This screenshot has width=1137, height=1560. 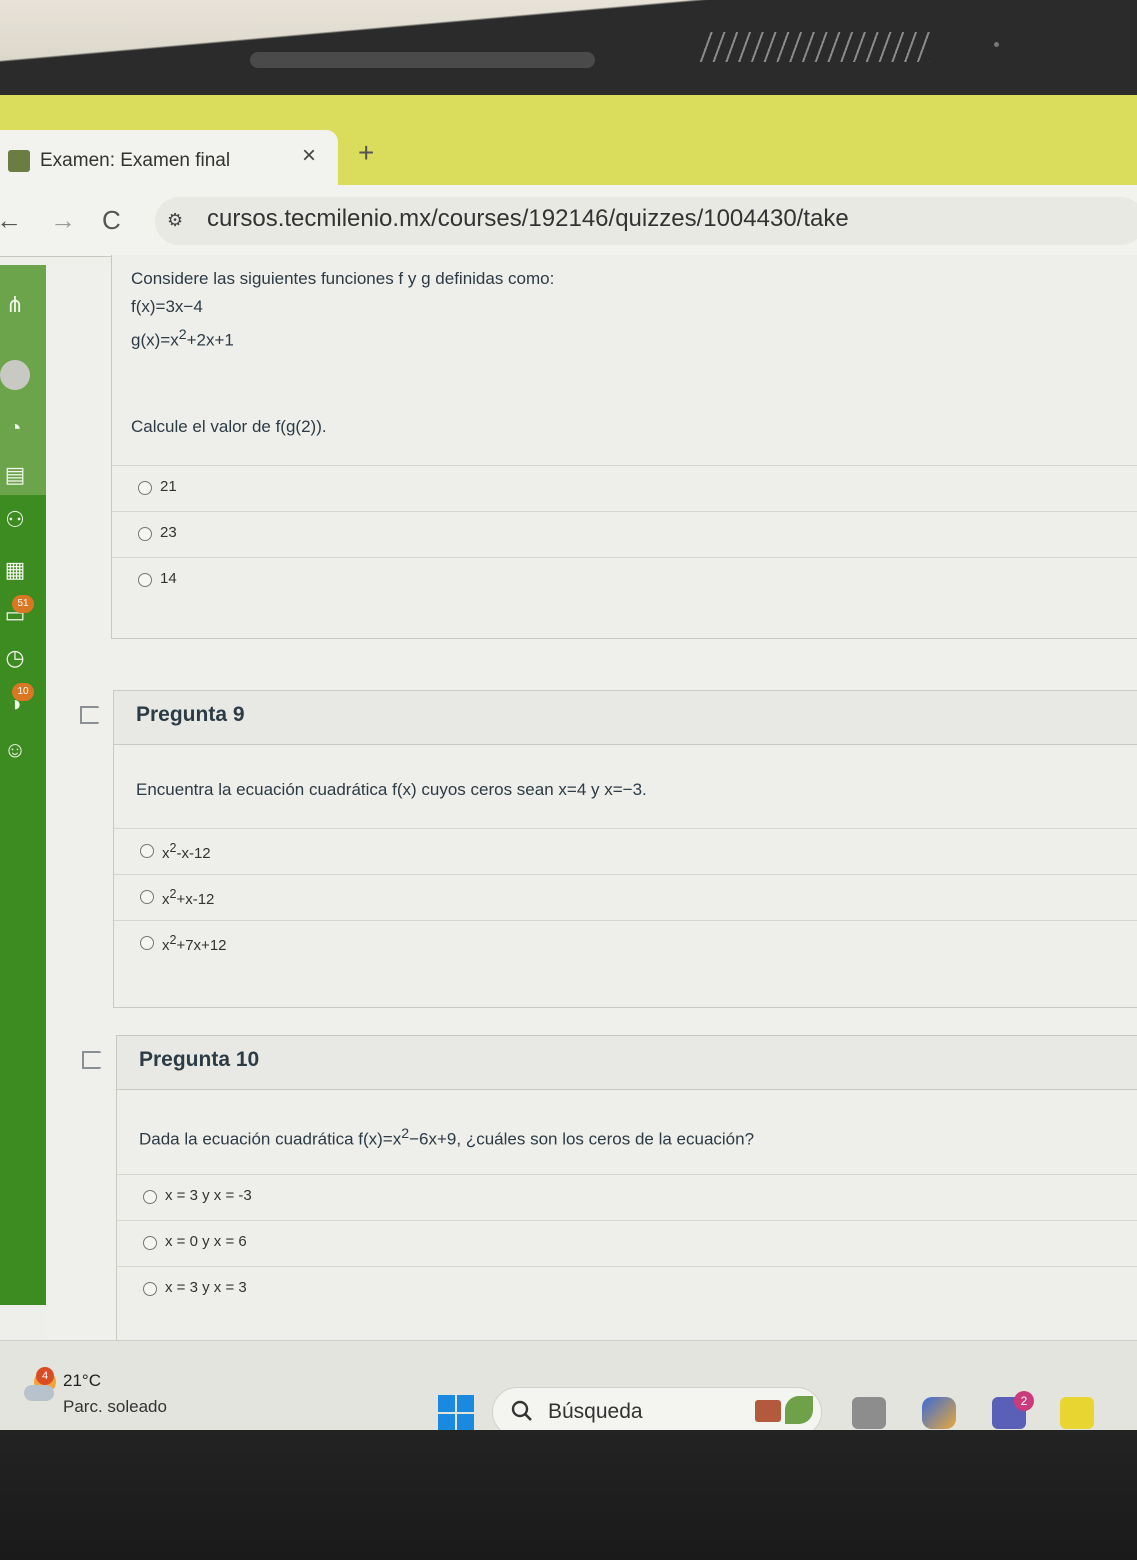 I want to click on new-tab-button: +, so click(x=366, y=153).